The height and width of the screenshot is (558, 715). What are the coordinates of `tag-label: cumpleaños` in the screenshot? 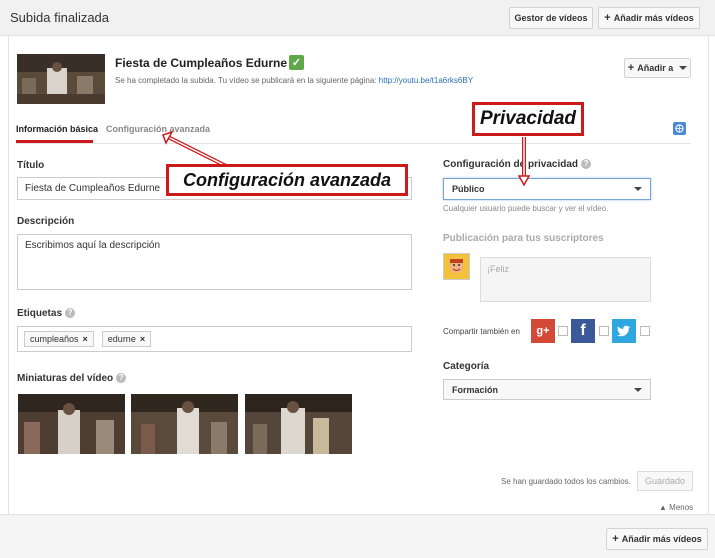 It's located at (54, 339).